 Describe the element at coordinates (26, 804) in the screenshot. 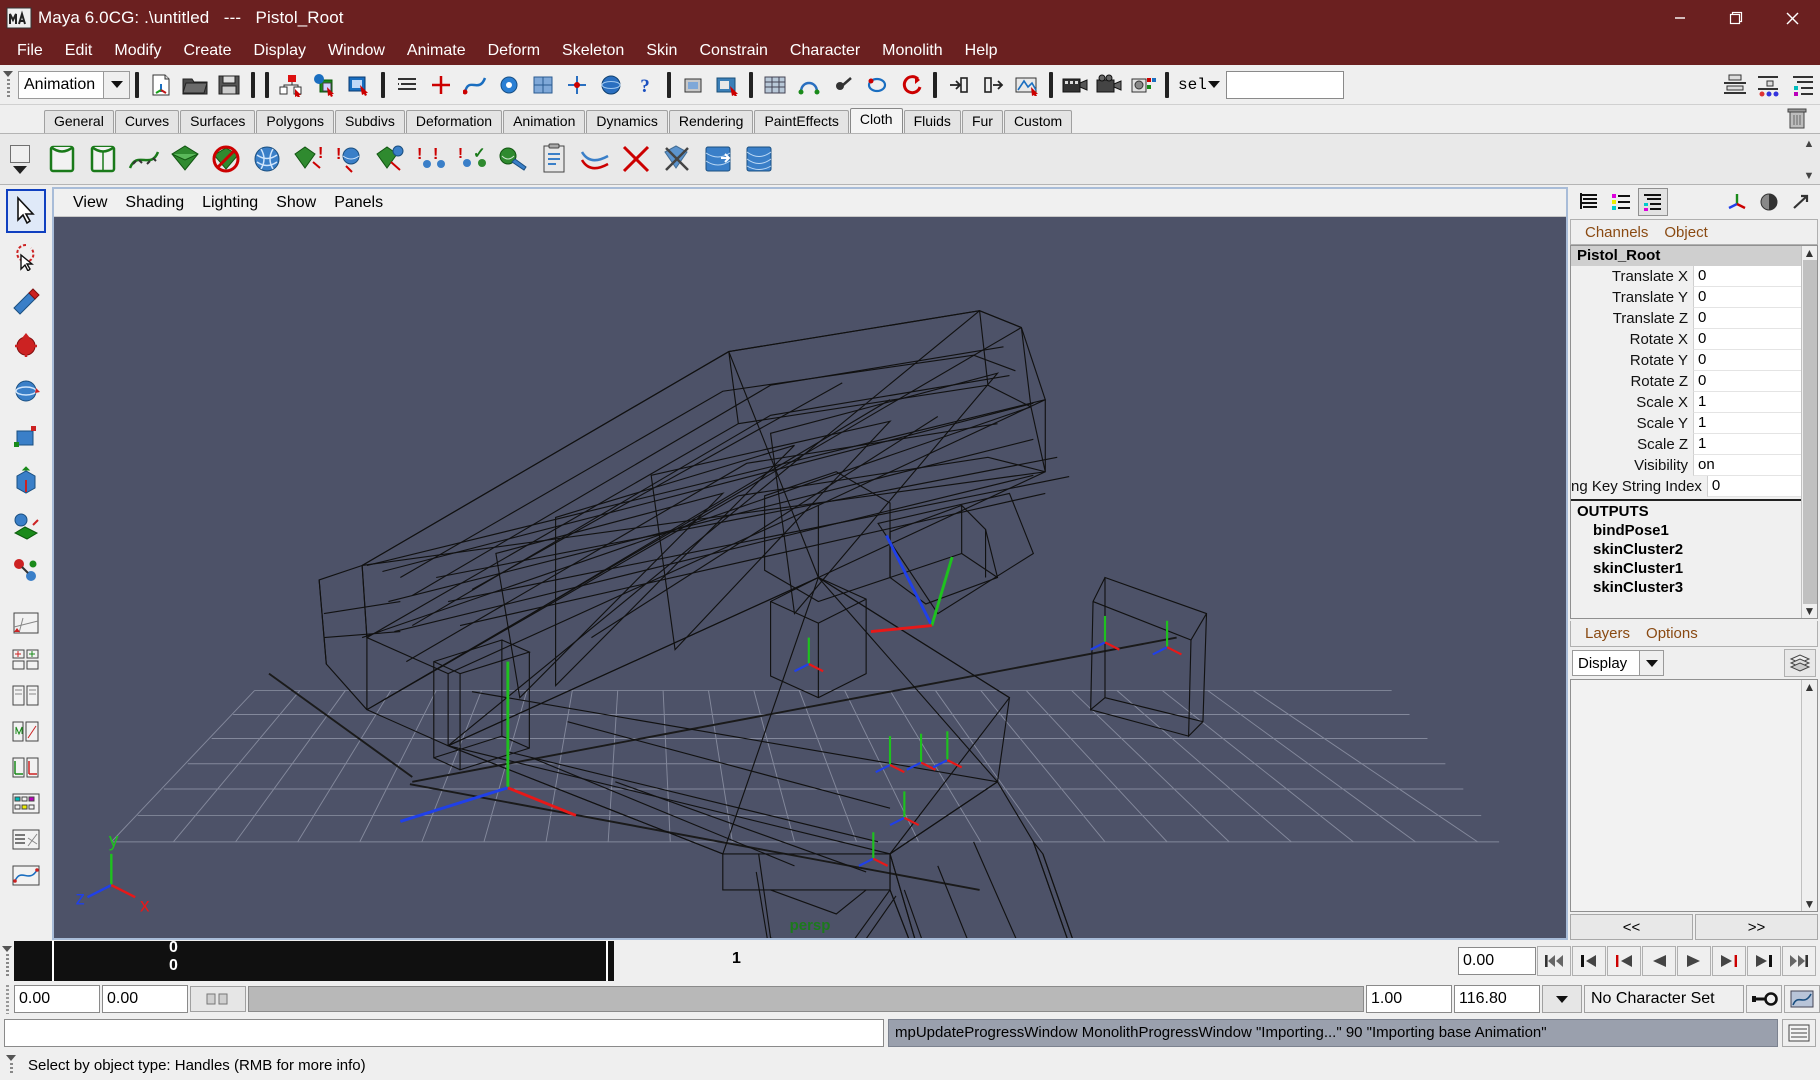

I see `layout-hypergraph` at that location.